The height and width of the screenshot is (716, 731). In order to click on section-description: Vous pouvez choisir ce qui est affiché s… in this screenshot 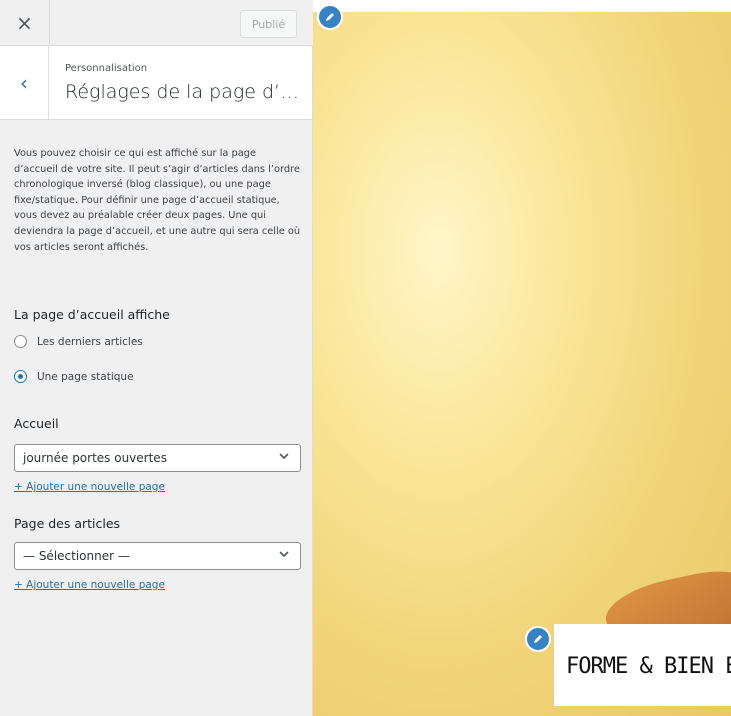, I will do `click(157, 200)`.